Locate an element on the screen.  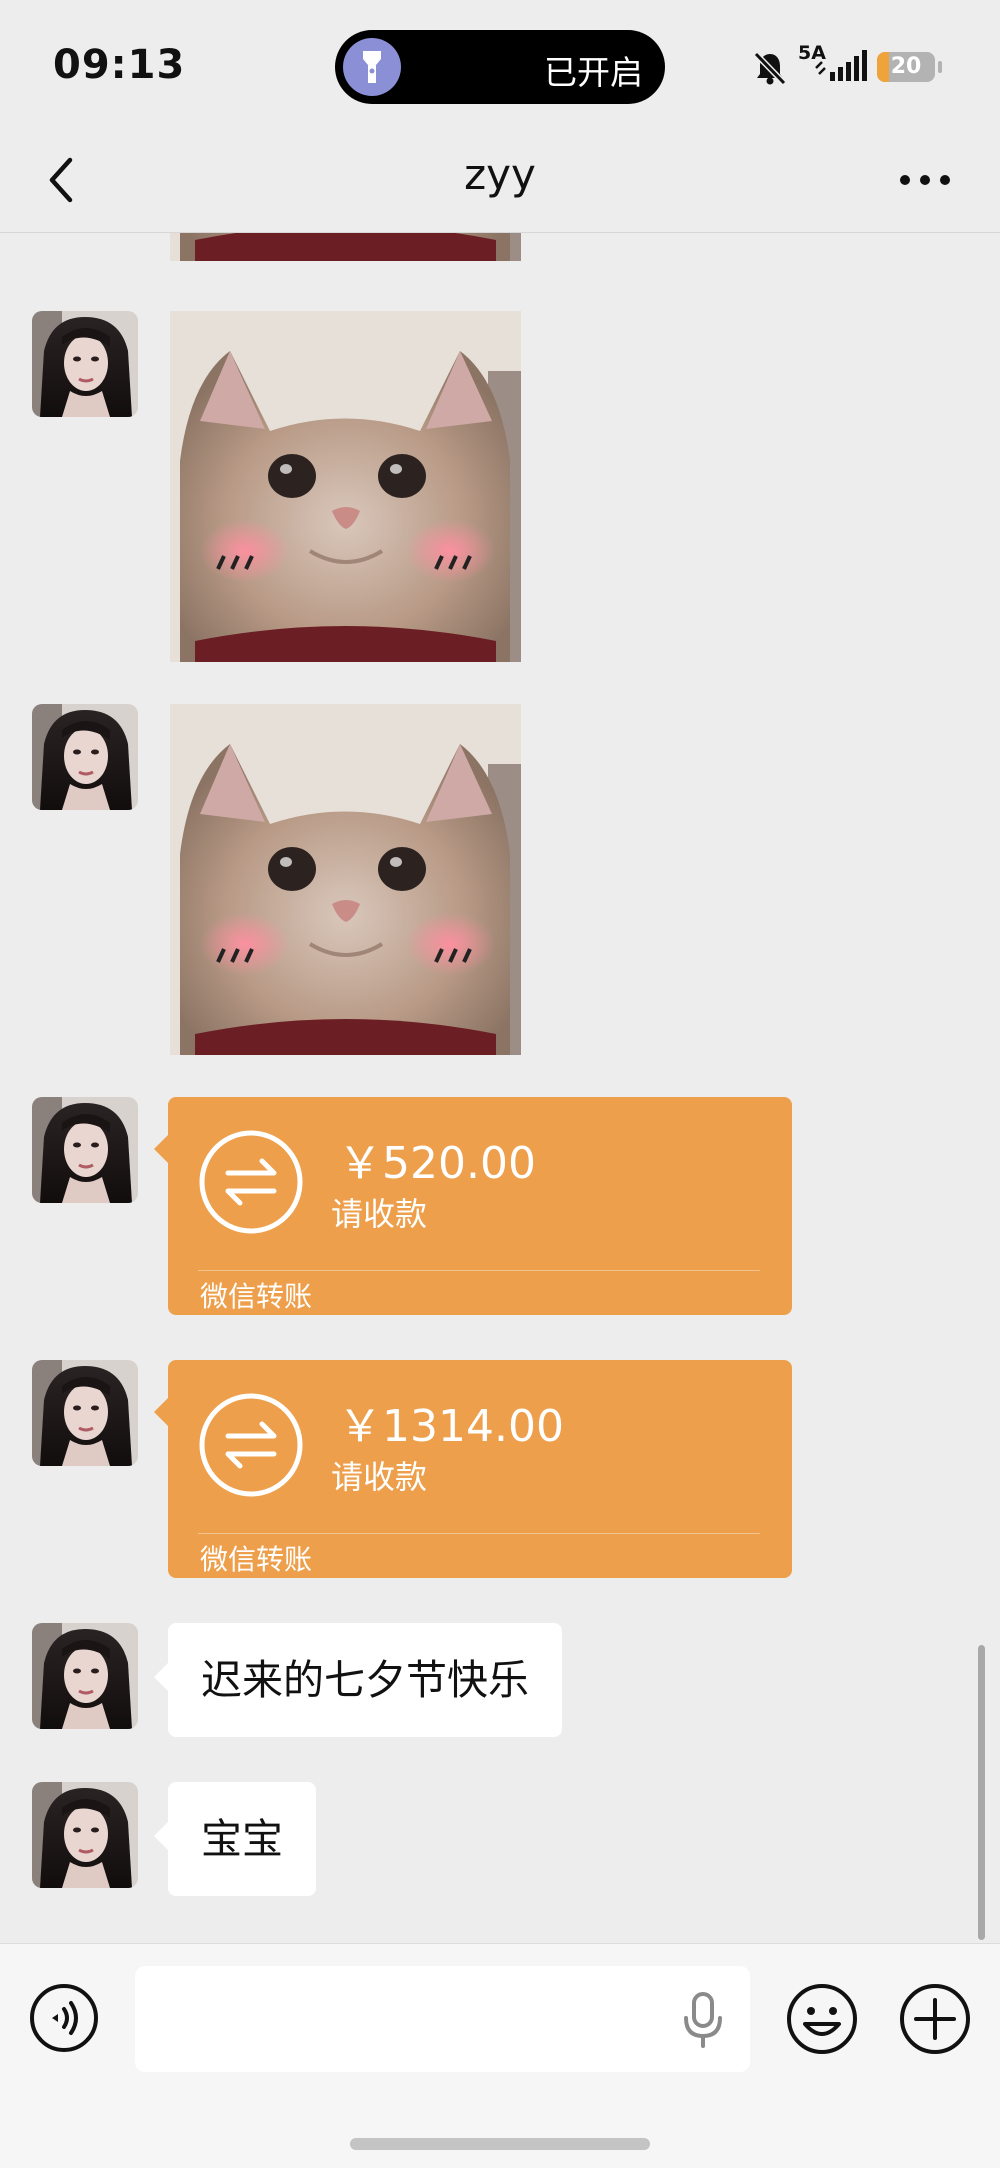
plus-icon is located at coordinates (935, 2019).